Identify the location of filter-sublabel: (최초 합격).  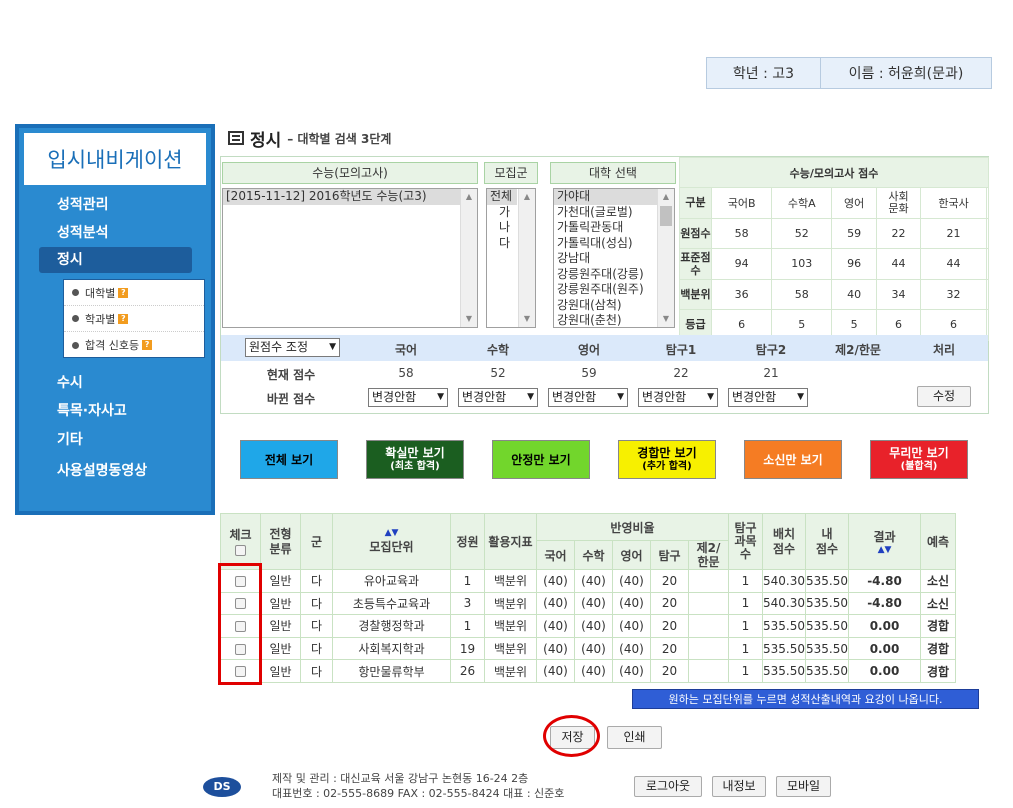
(415, 466).